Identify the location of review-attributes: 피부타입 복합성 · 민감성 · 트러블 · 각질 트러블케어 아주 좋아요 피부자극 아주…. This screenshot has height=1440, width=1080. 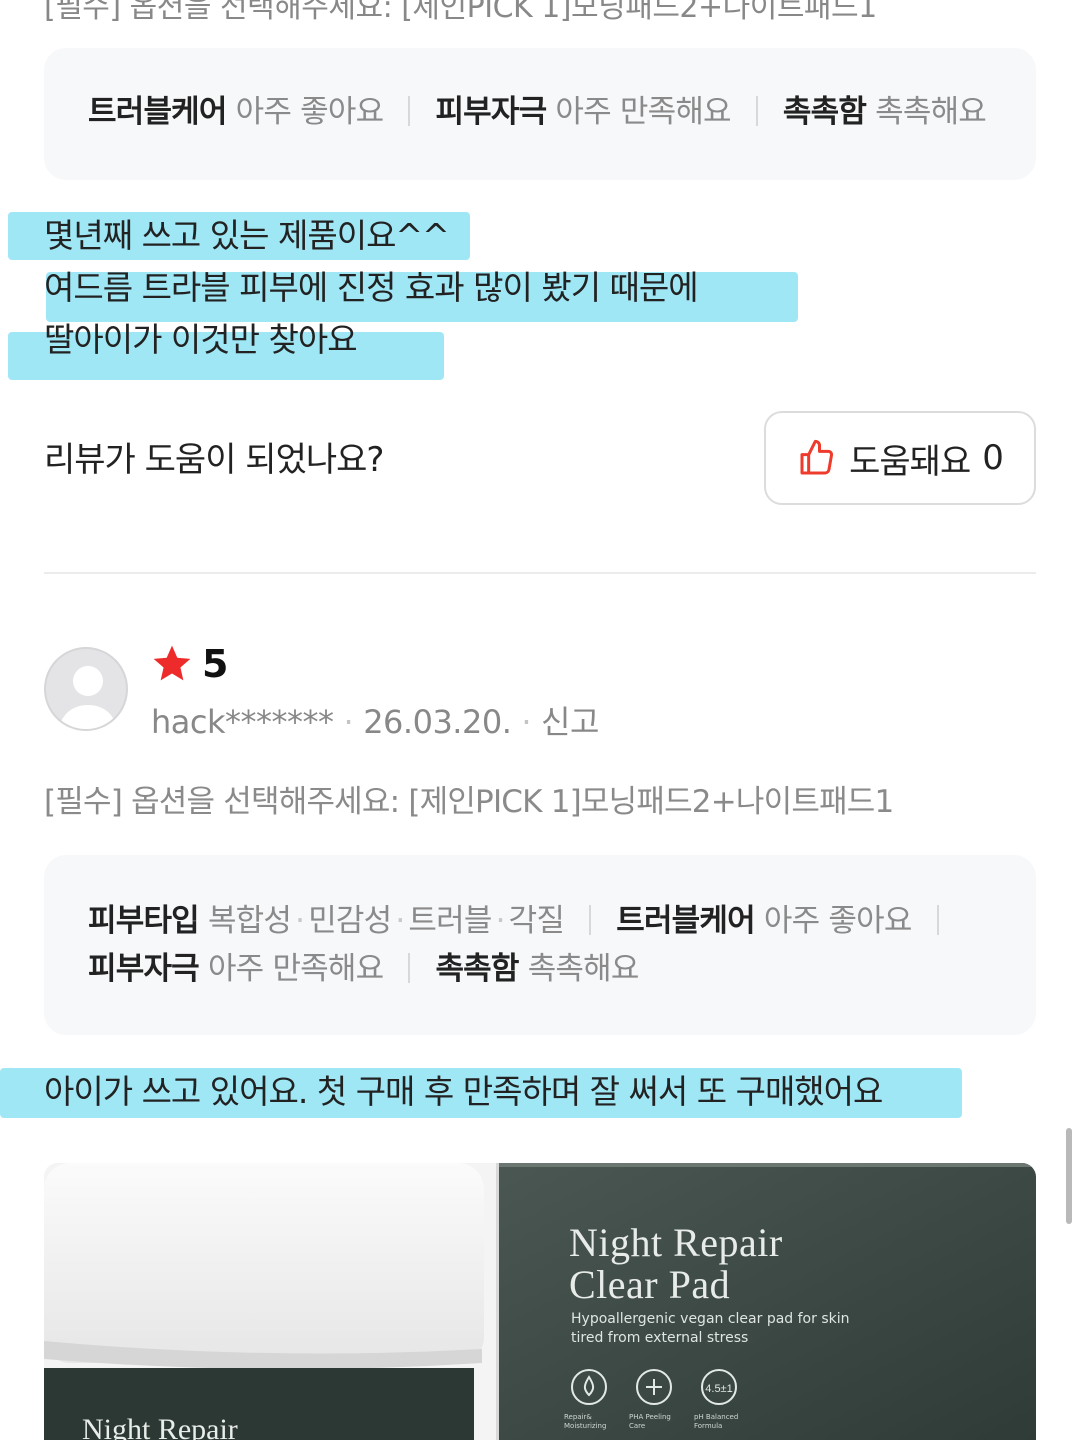
(540, 945).